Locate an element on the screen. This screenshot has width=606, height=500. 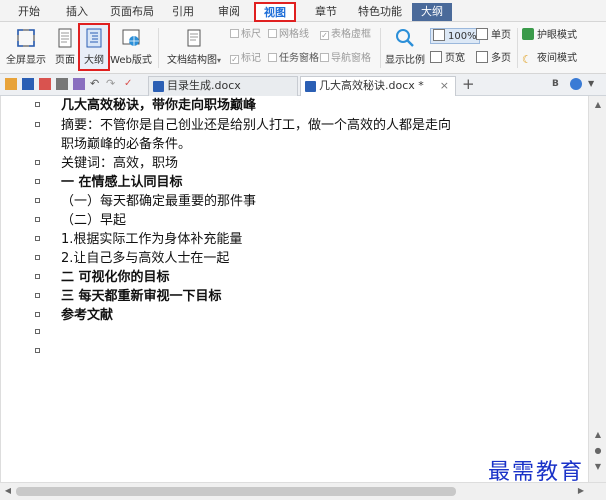
tab-insert: 插入 is located at coordinates (77, 12).